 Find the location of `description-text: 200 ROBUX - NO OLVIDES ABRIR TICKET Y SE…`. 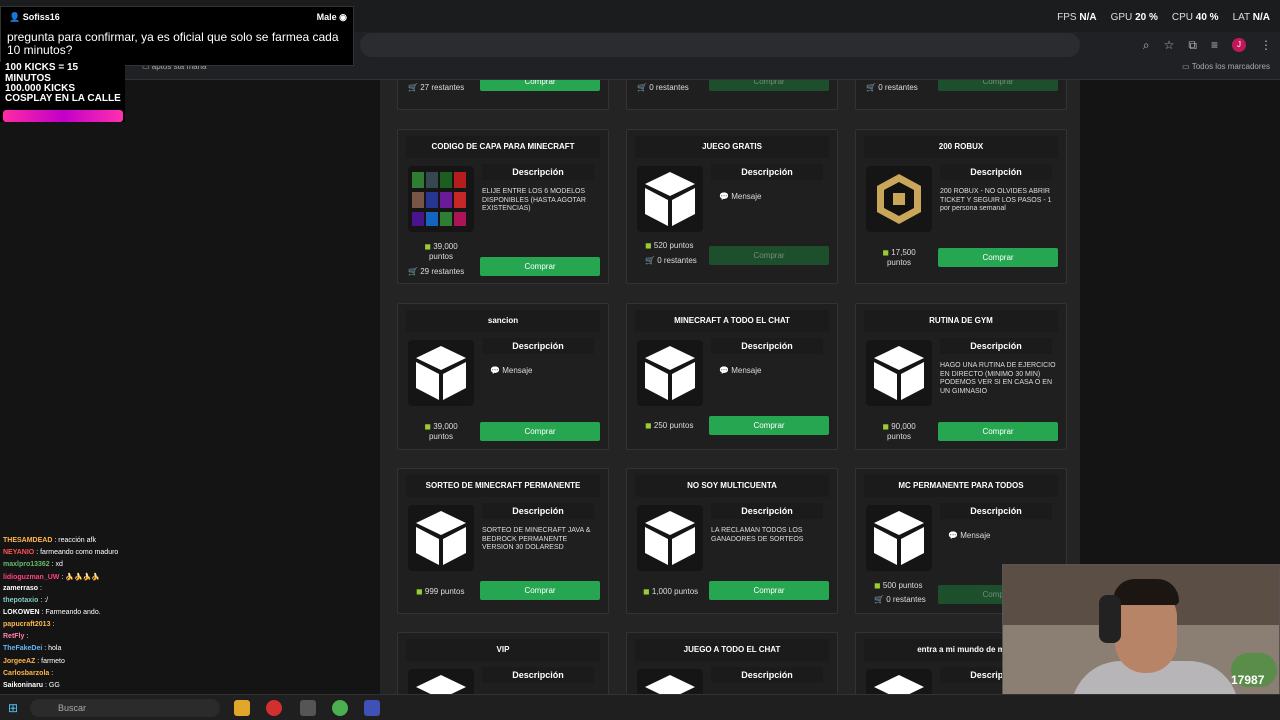

description-text: 200 ROBUX - NO OLVIDES ABRIR TICKET Y SE… is located at coordinates (996, 200).